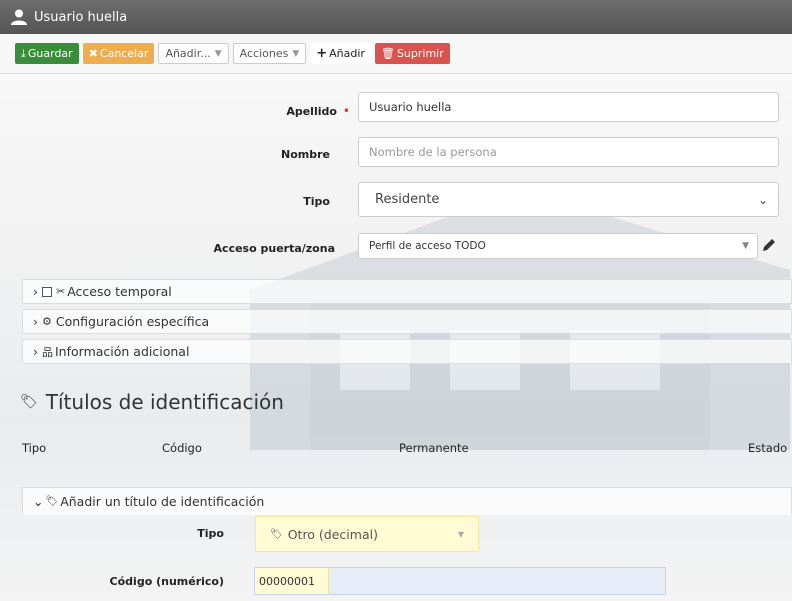 This screenshot has width=792, height=601. What do you see at coordinates (396, 17) in the screenshot?
I see `window-titlebar: Usuario huella` at bounding box center [396, 17].